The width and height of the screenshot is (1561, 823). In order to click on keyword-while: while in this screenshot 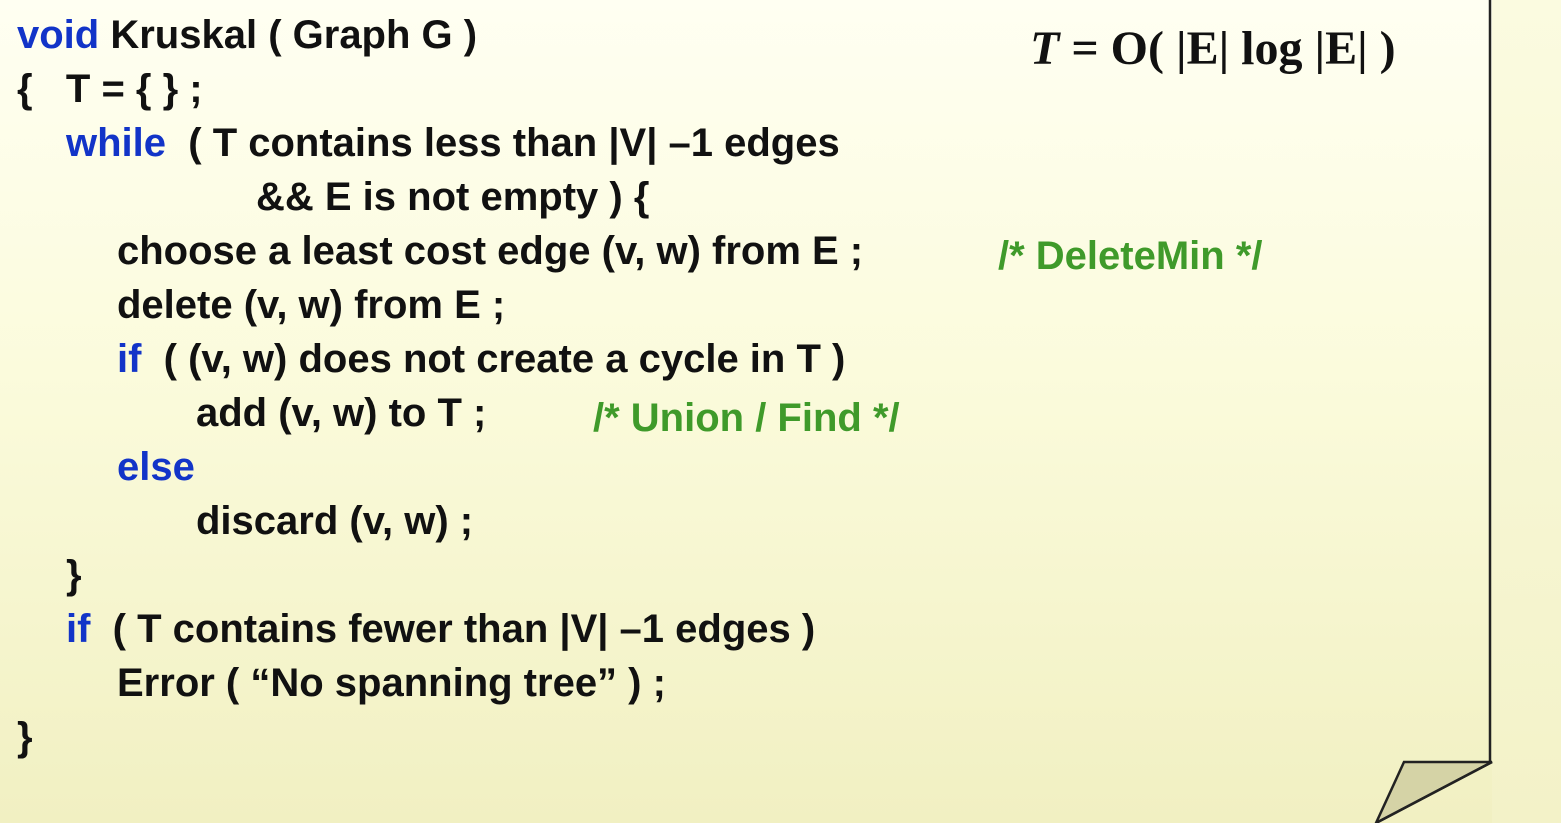, I will do `click(116, 143)`.